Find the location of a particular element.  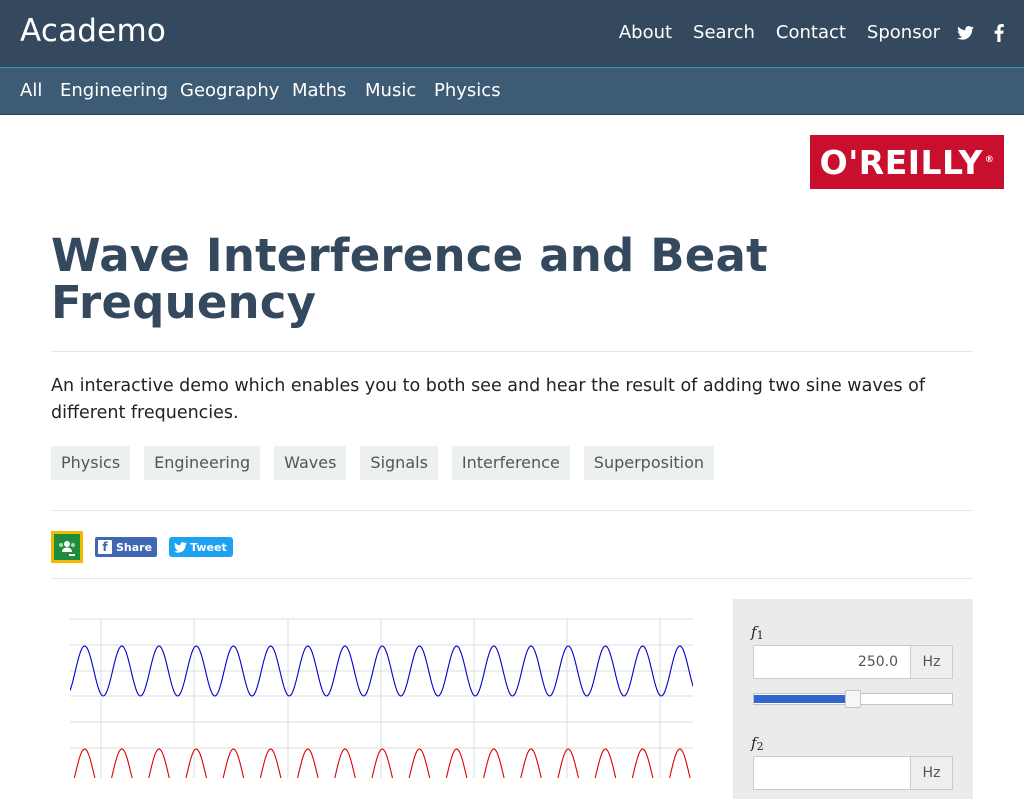

f1-input is located at coordinates (832, 662).